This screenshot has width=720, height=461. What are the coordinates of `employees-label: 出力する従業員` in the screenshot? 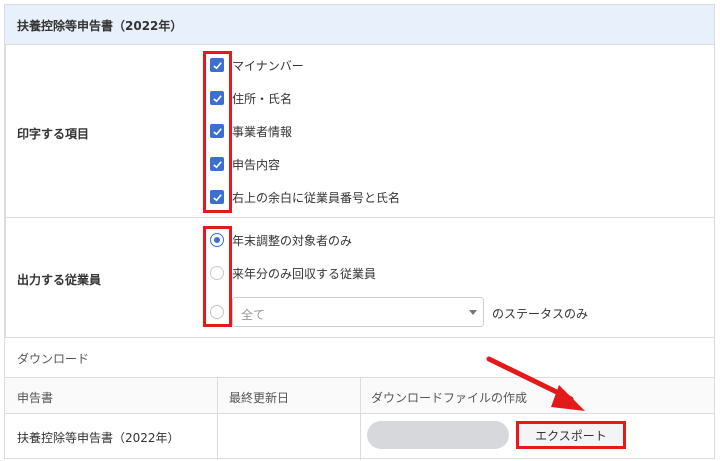 It's located at (59, 280).